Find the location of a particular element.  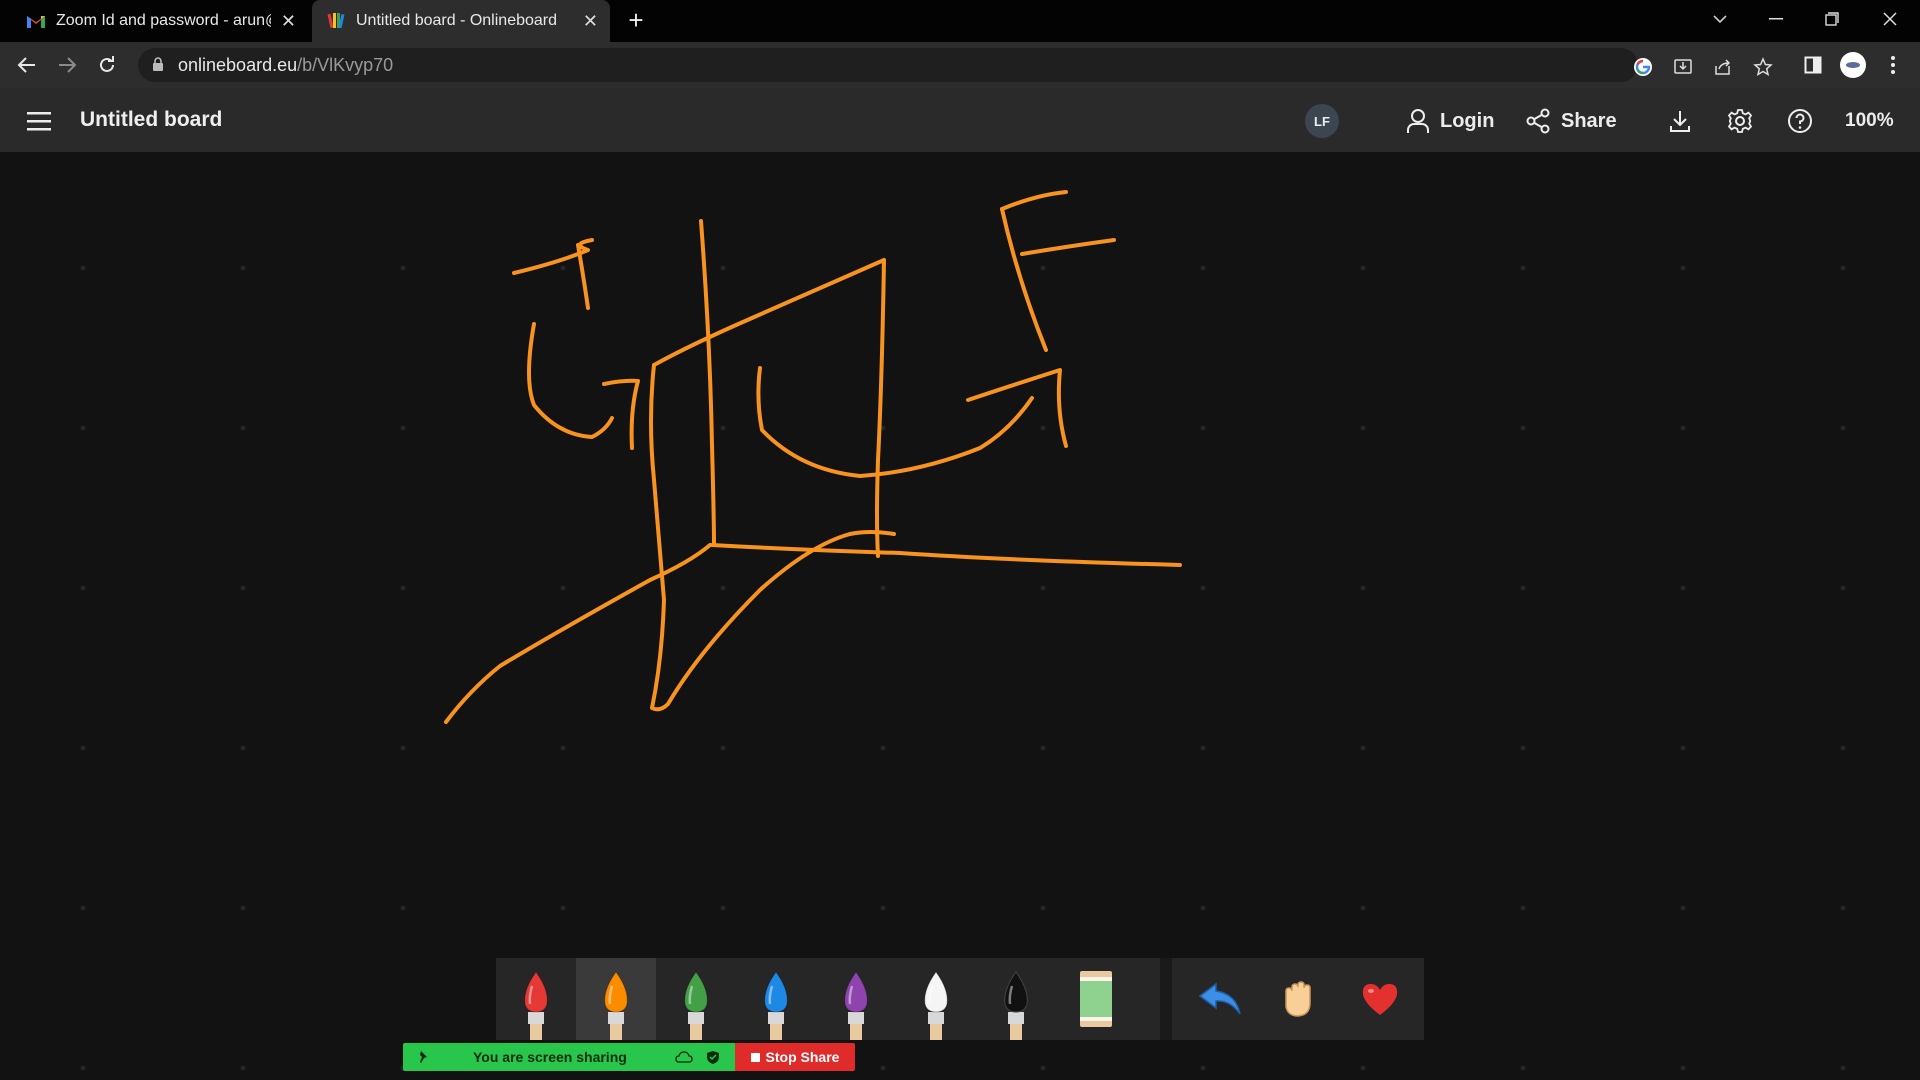

toolbar-divider is located at coordinates (1166, 999).